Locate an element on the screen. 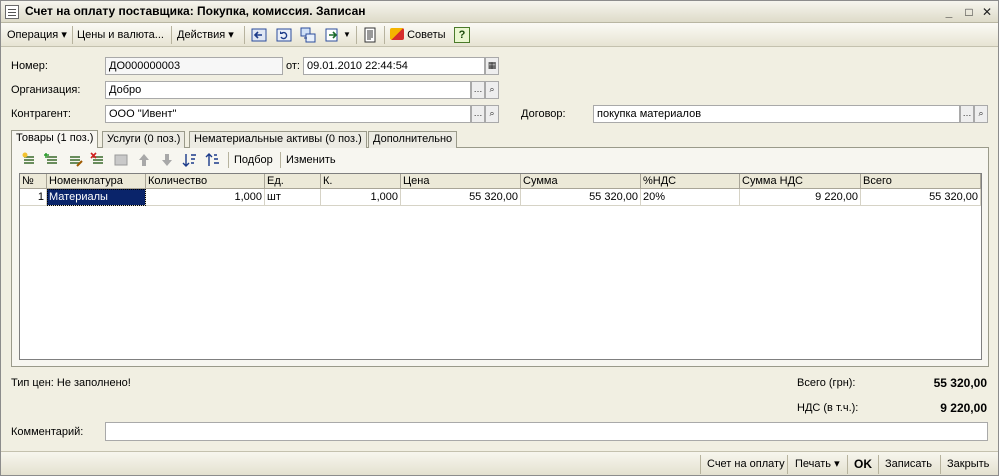 The width and height of the screenshot is (999, 476). table-cell-vat-rate: 20% is located at coordinates (690, 197).